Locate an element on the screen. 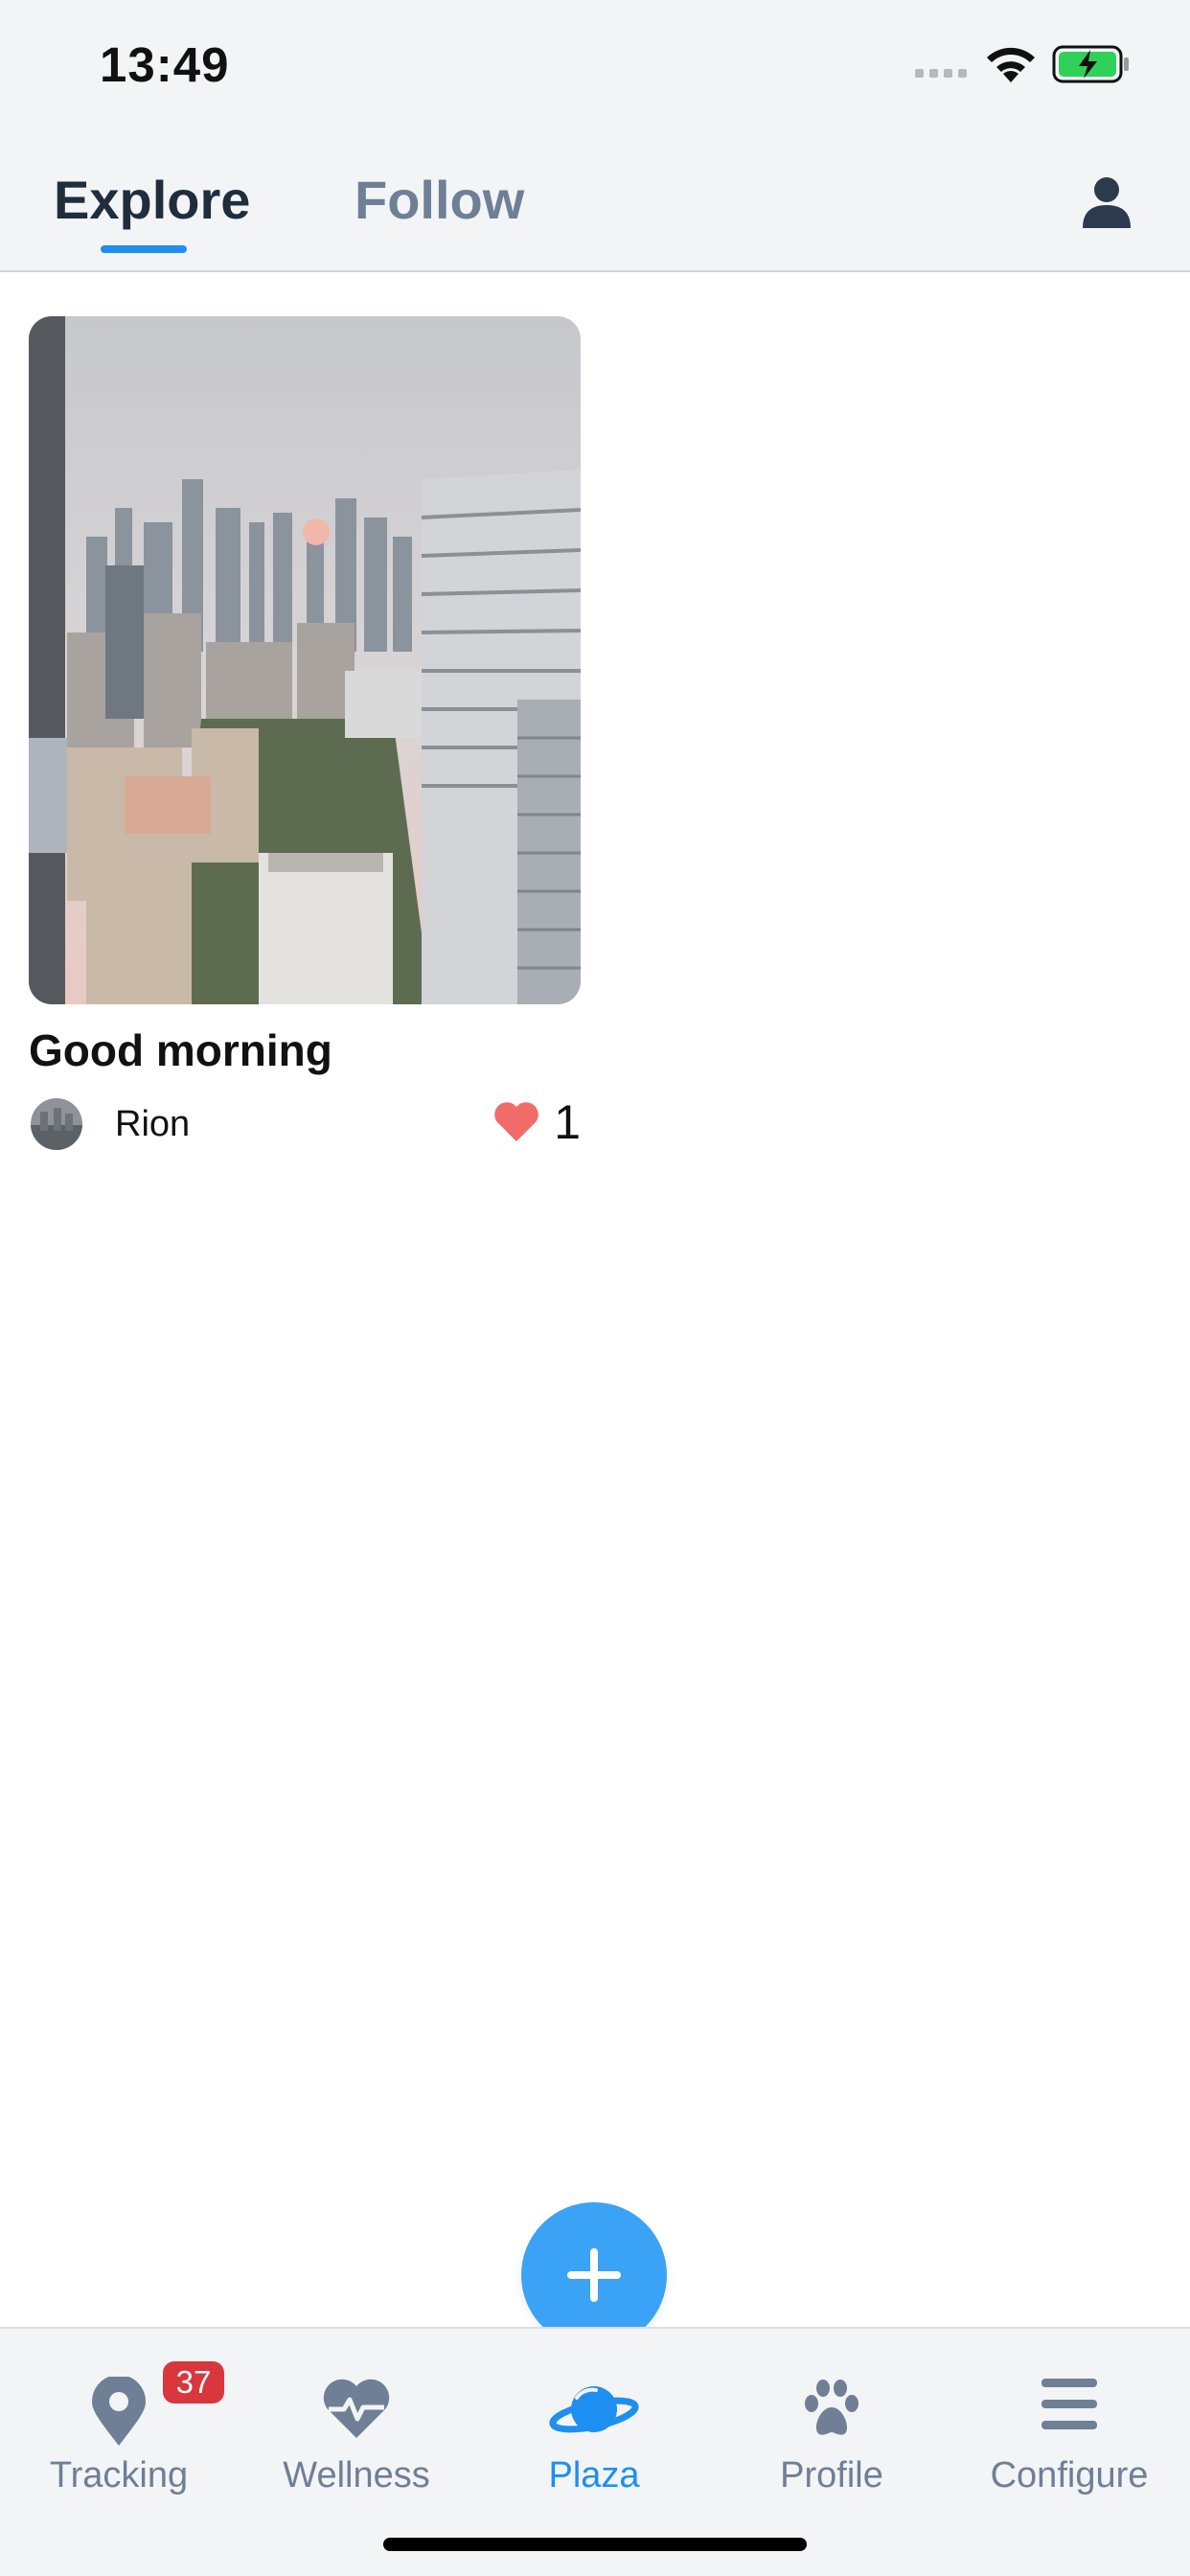 This screenshot has height=2576, width=1190. tab-wellness: Wellness is located at coordinates (357, 2439).